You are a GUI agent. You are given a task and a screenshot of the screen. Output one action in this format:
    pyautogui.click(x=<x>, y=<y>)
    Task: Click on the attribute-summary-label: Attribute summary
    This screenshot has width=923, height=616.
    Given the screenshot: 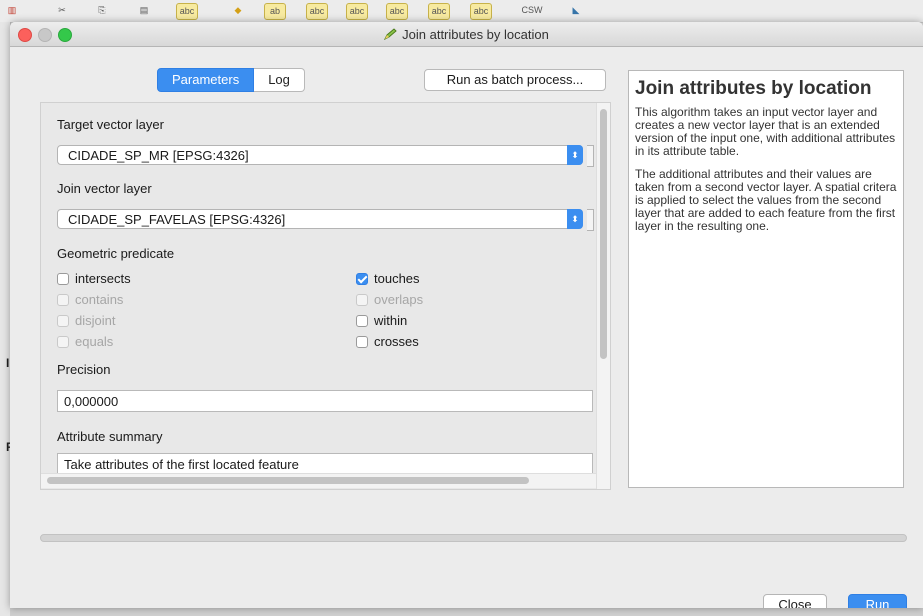 What is the action you would take?
    pyautogui.click(x=110, y=436)
    